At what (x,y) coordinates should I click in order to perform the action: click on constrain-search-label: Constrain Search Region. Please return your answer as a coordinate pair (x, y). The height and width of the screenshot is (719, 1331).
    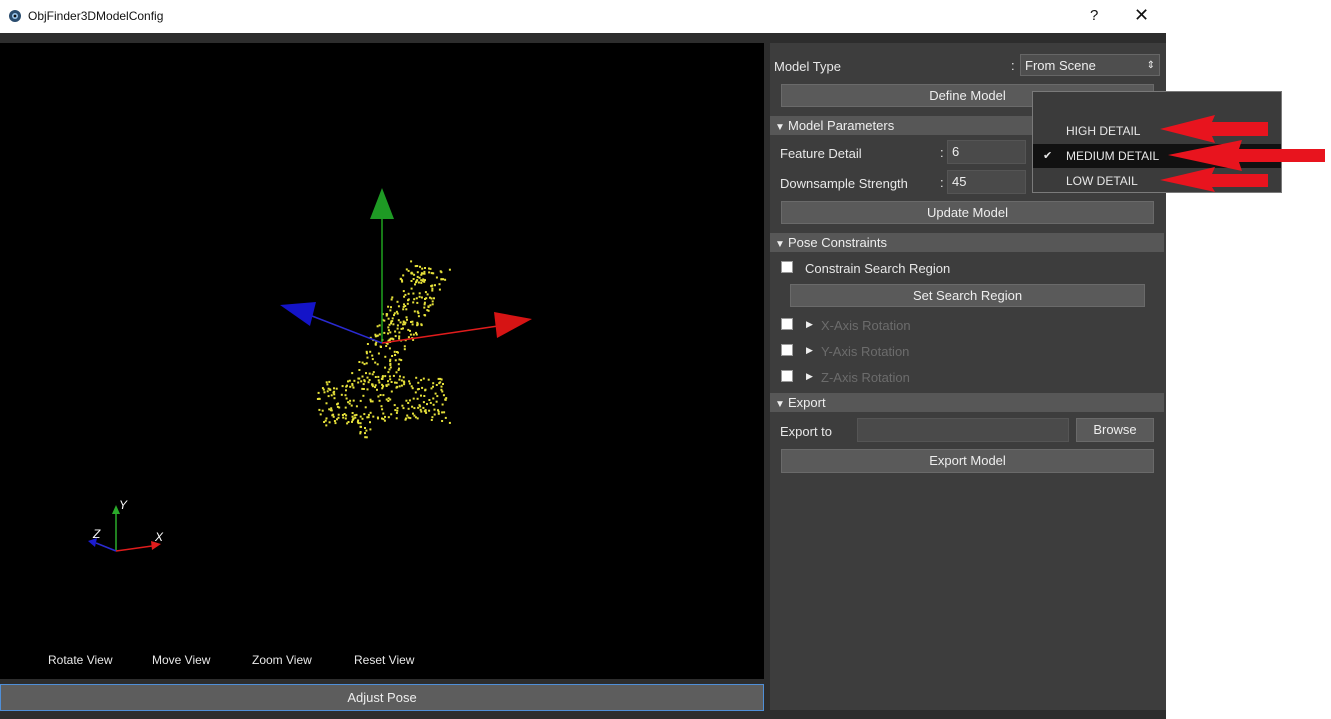
    Looking at the image, I should click on (878, 268).